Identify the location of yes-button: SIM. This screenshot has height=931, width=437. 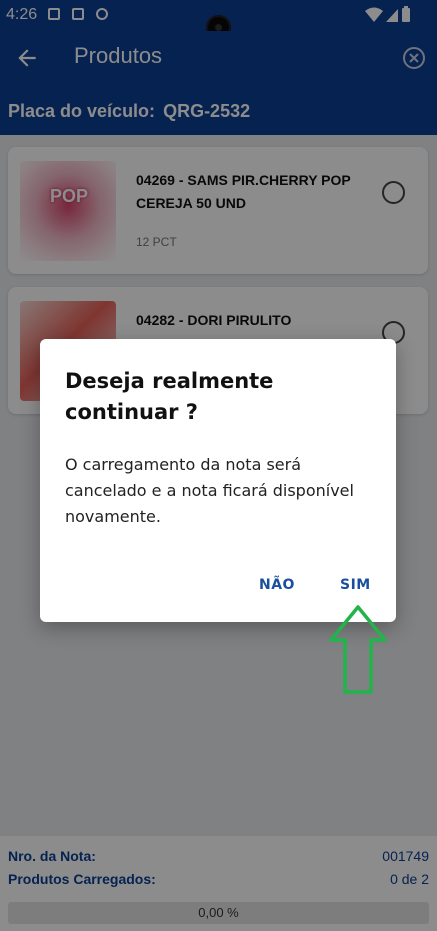
(355, 585).